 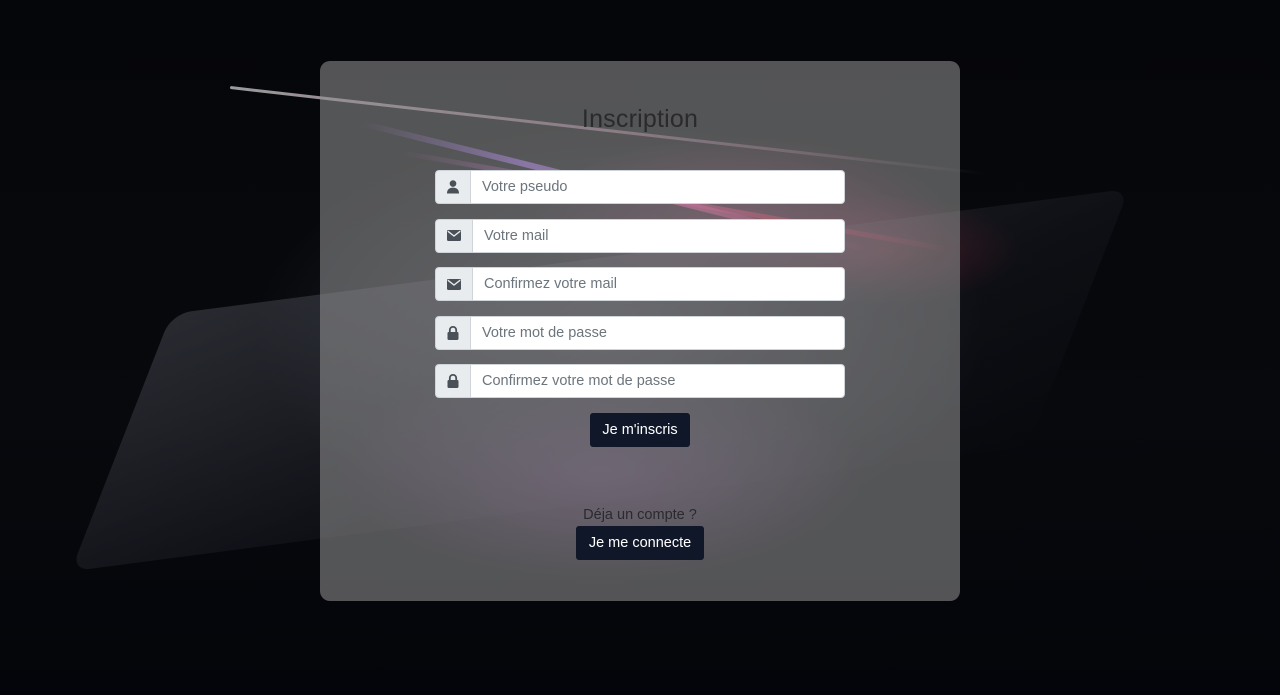 I want to click on login-button: Je me connecte, so click(x=640, y=543).